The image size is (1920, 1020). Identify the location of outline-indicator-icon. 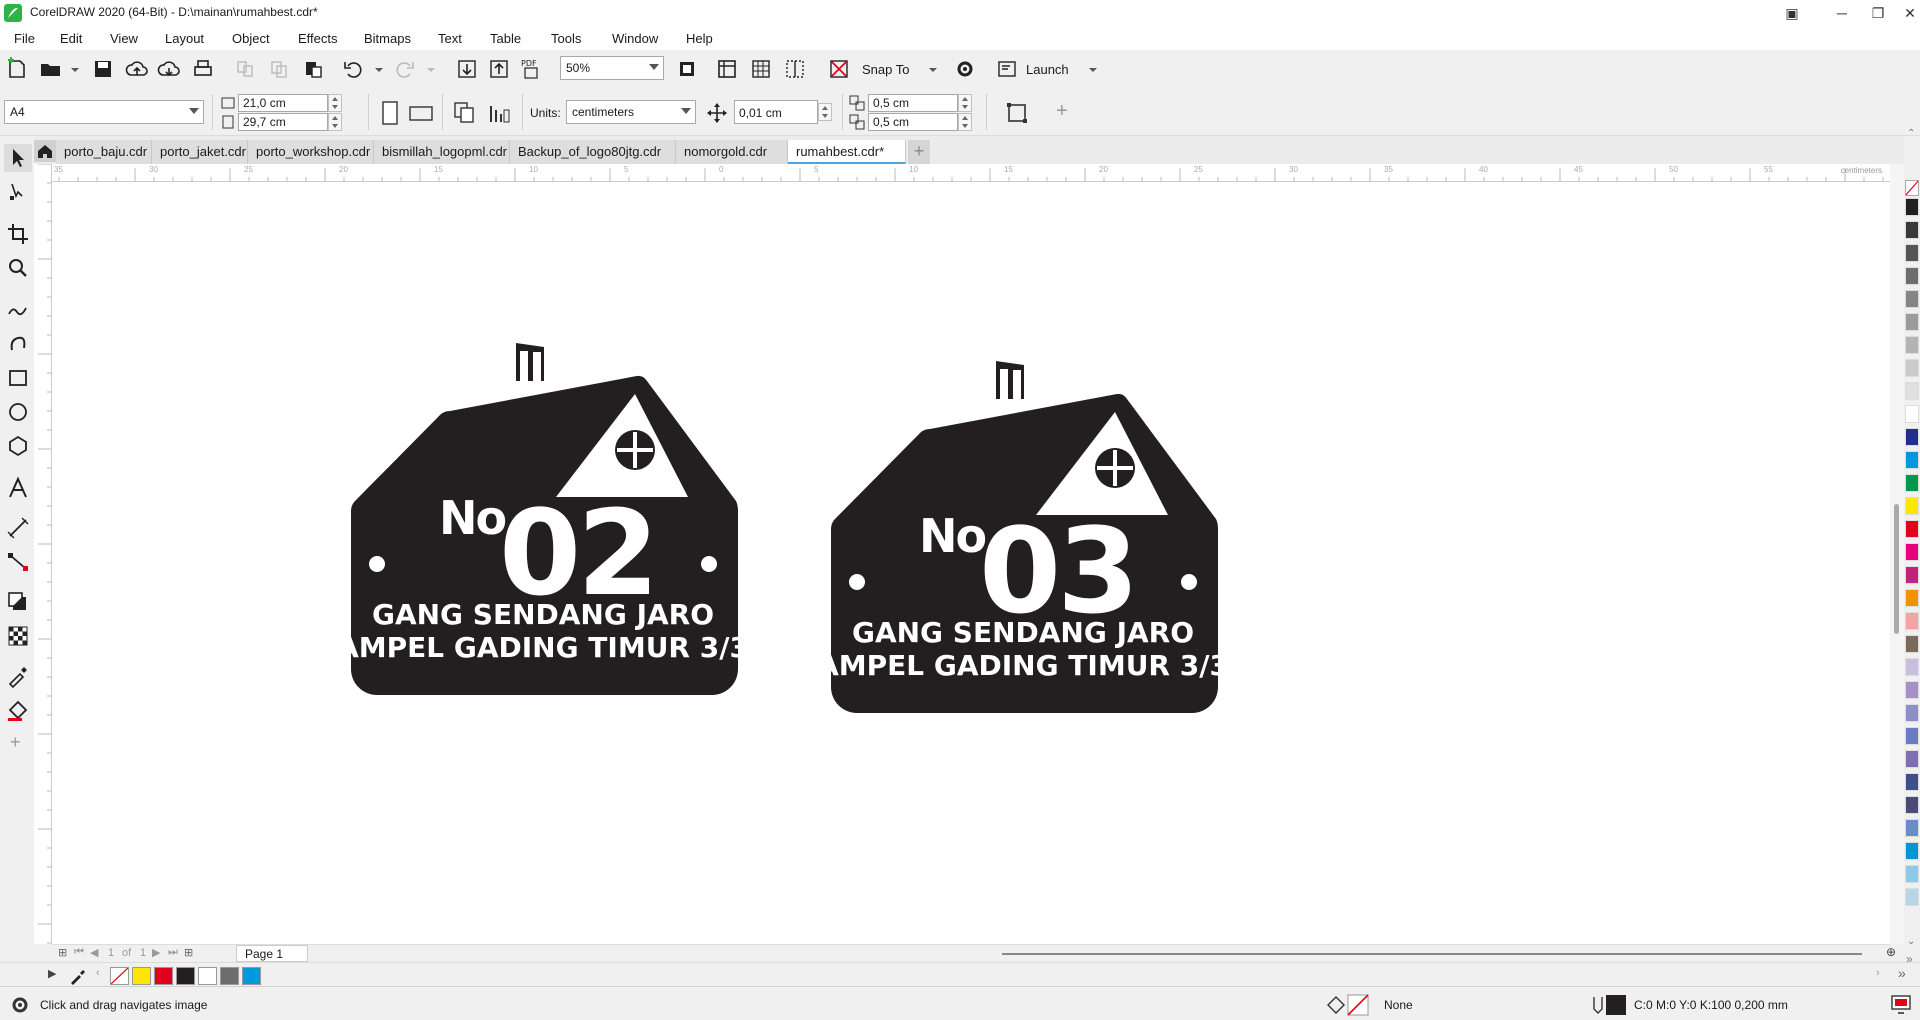
(1608, 1005).